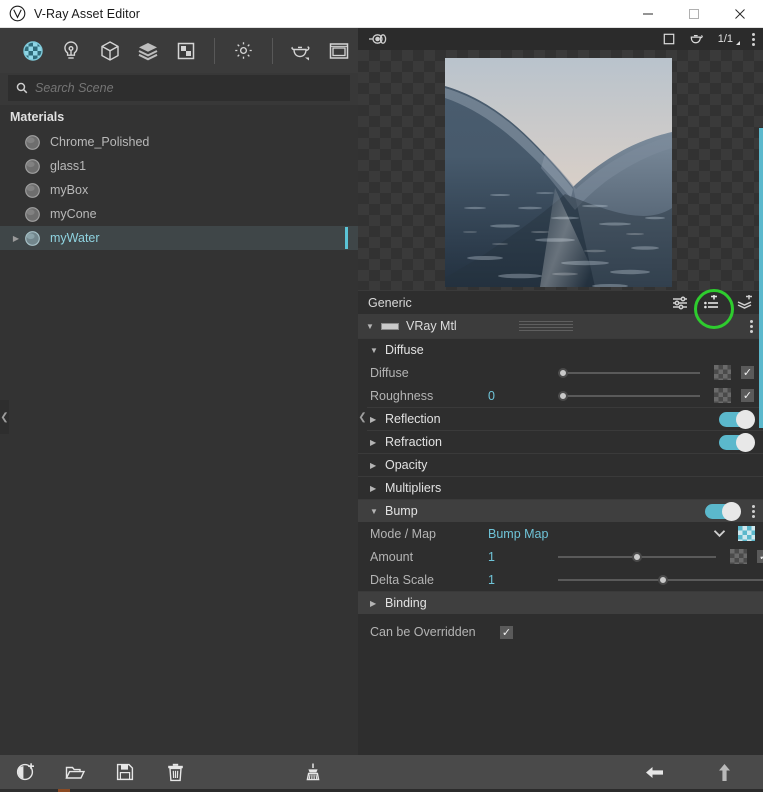 This screenshot has height=792, width=763. I want to click on save-file-button, so click(125, 772).